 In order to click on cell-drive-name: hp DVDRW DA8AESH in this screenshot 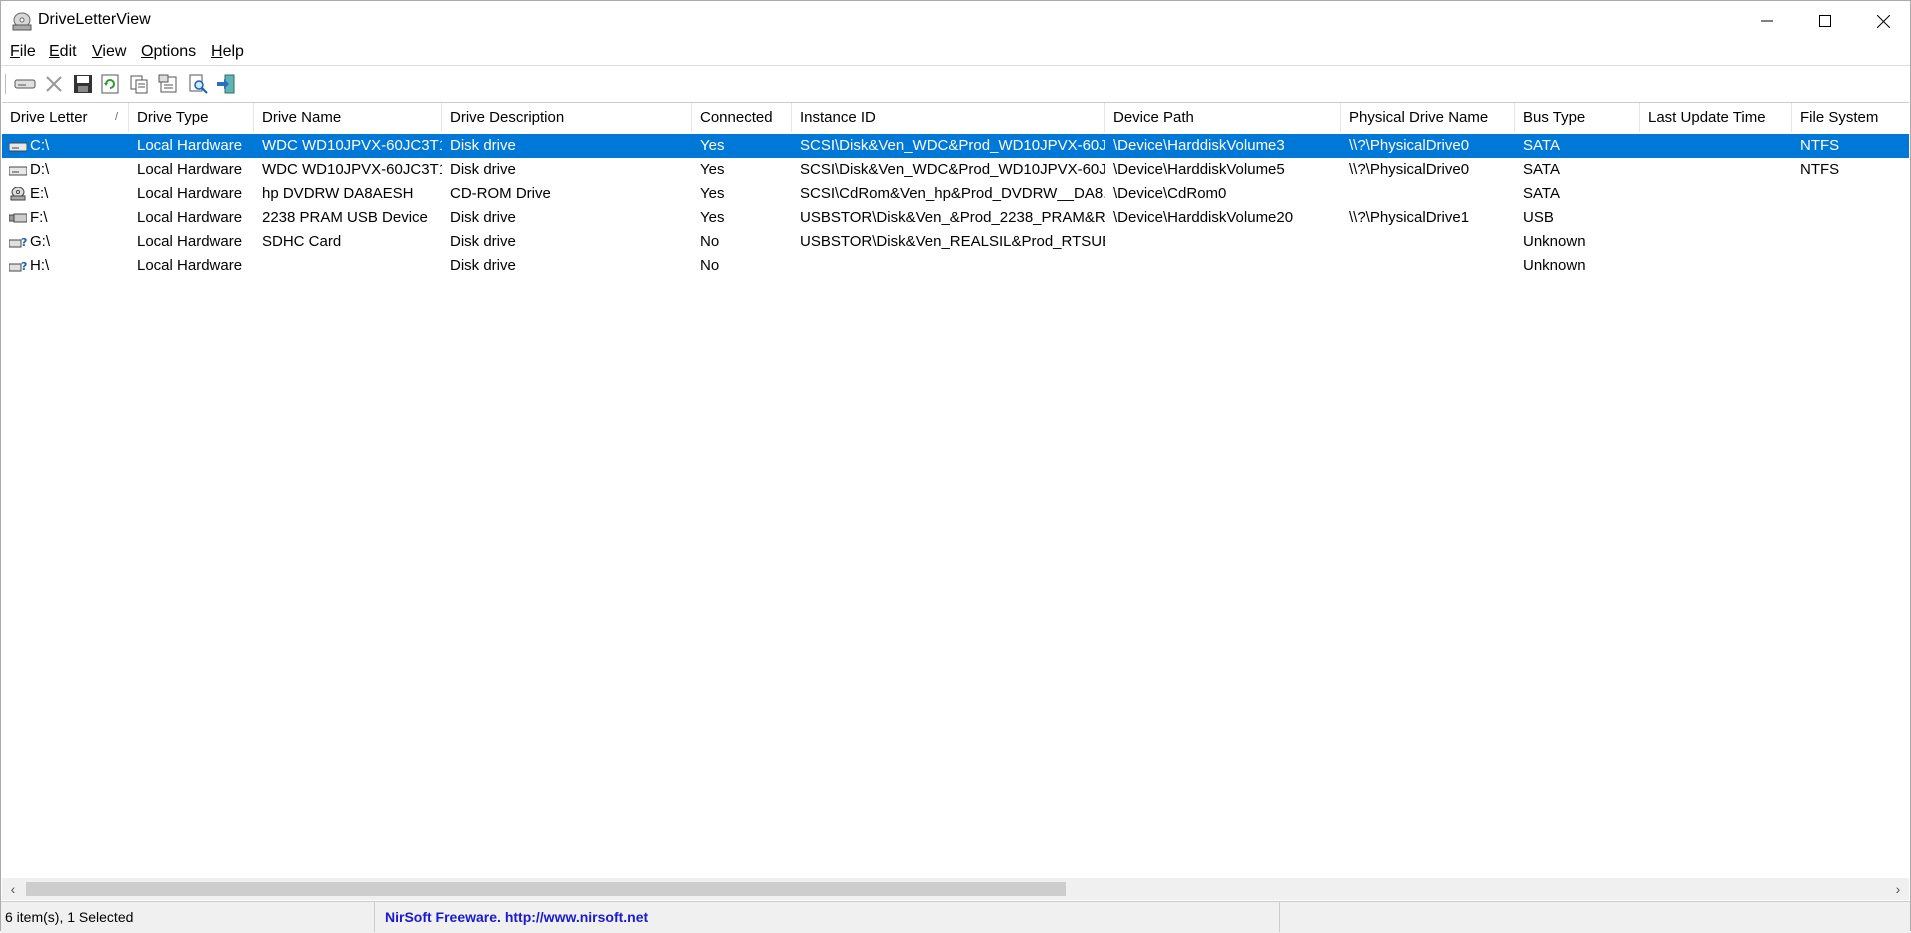, I will do `click(338, 193)`.